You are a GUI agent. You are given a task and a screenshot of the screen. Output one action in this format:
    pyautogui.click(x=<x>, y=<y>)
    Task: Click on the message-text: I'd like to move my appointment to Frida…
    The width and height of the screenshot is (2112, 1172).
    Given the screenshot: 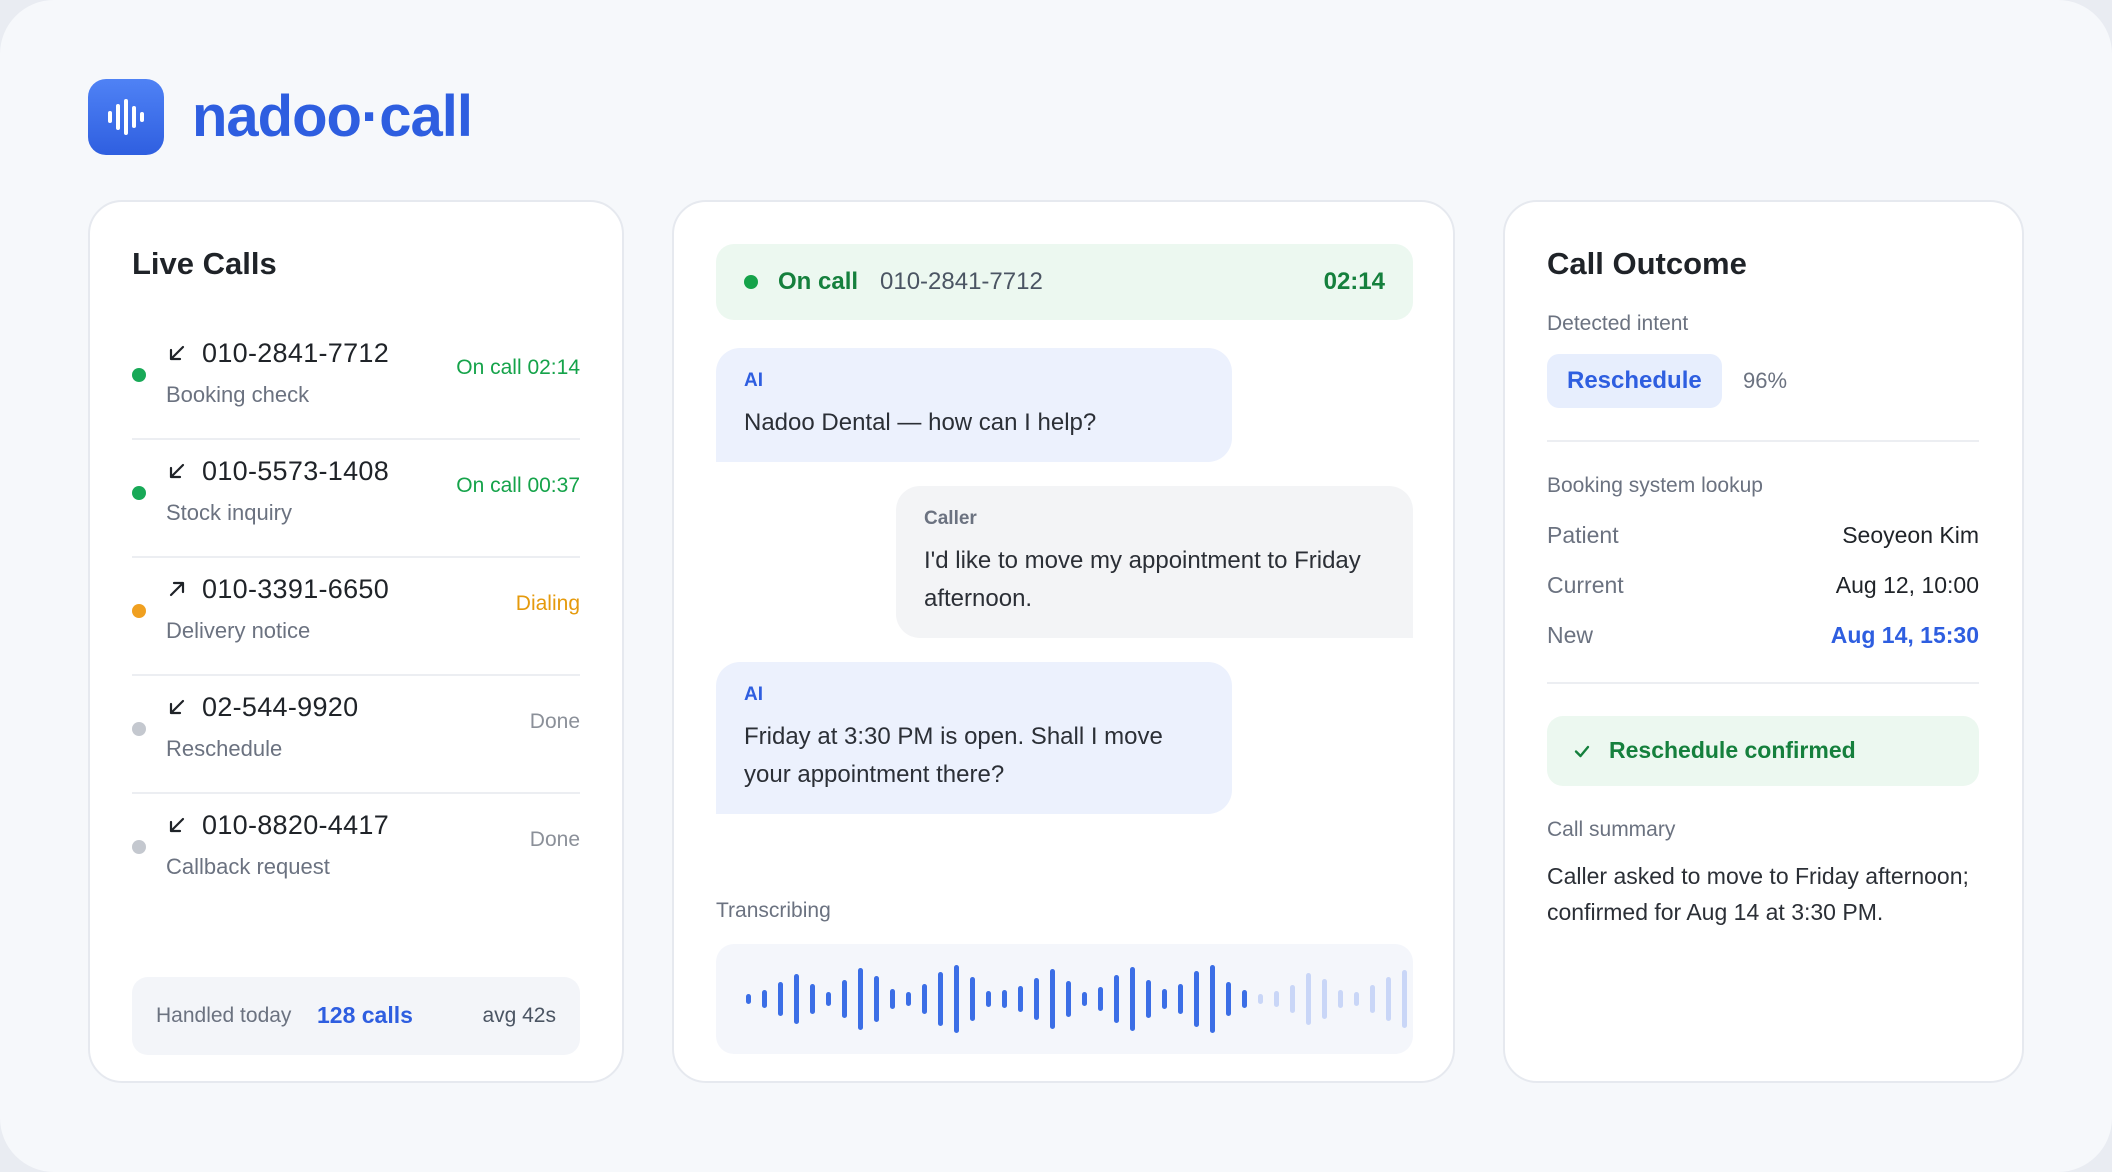 What is the action you would take?
    pyautogui.click(x=1142, y=579)
    